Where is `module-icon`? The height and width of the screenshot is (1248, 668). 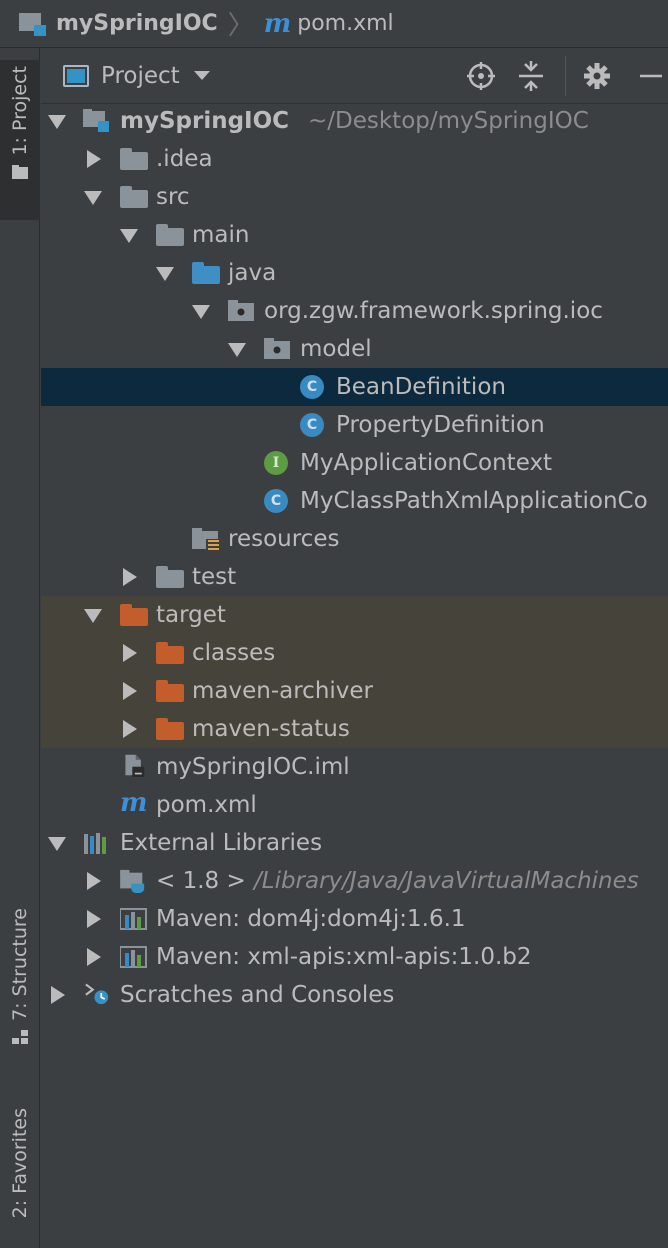
module-icon is located at coordinates (96, 120).